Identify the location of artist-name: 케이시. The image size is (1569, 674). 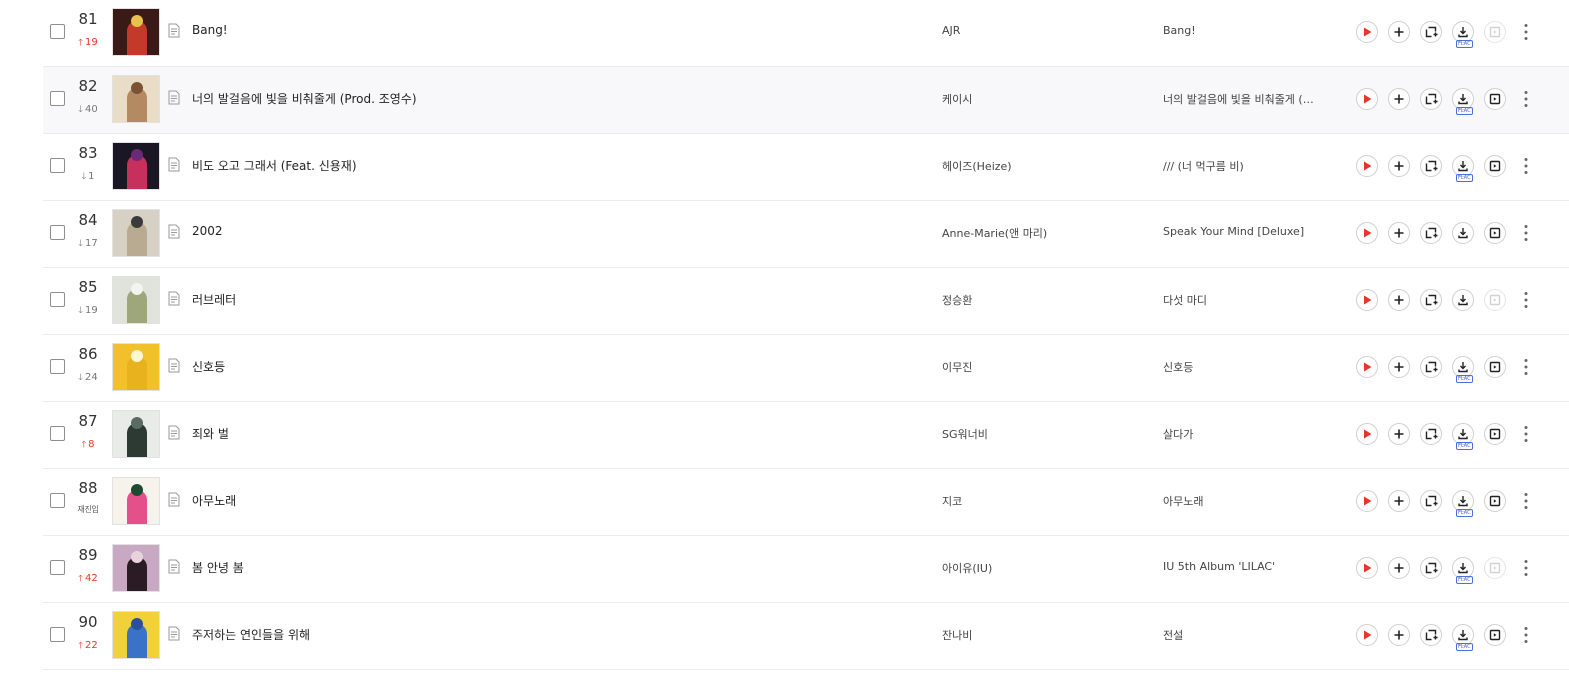
(957, 99).